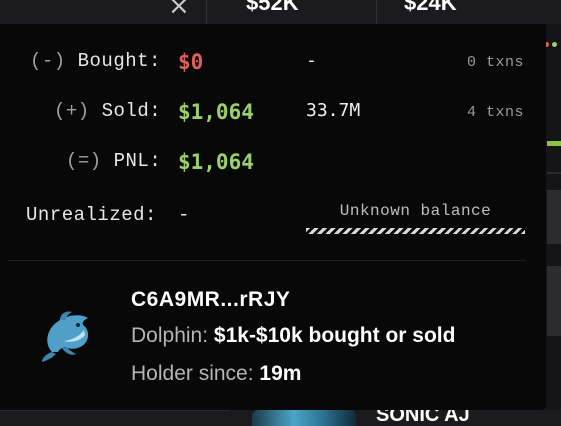  I want to click on holder-address: C6A9MR...rRJY, so click(210, 300).